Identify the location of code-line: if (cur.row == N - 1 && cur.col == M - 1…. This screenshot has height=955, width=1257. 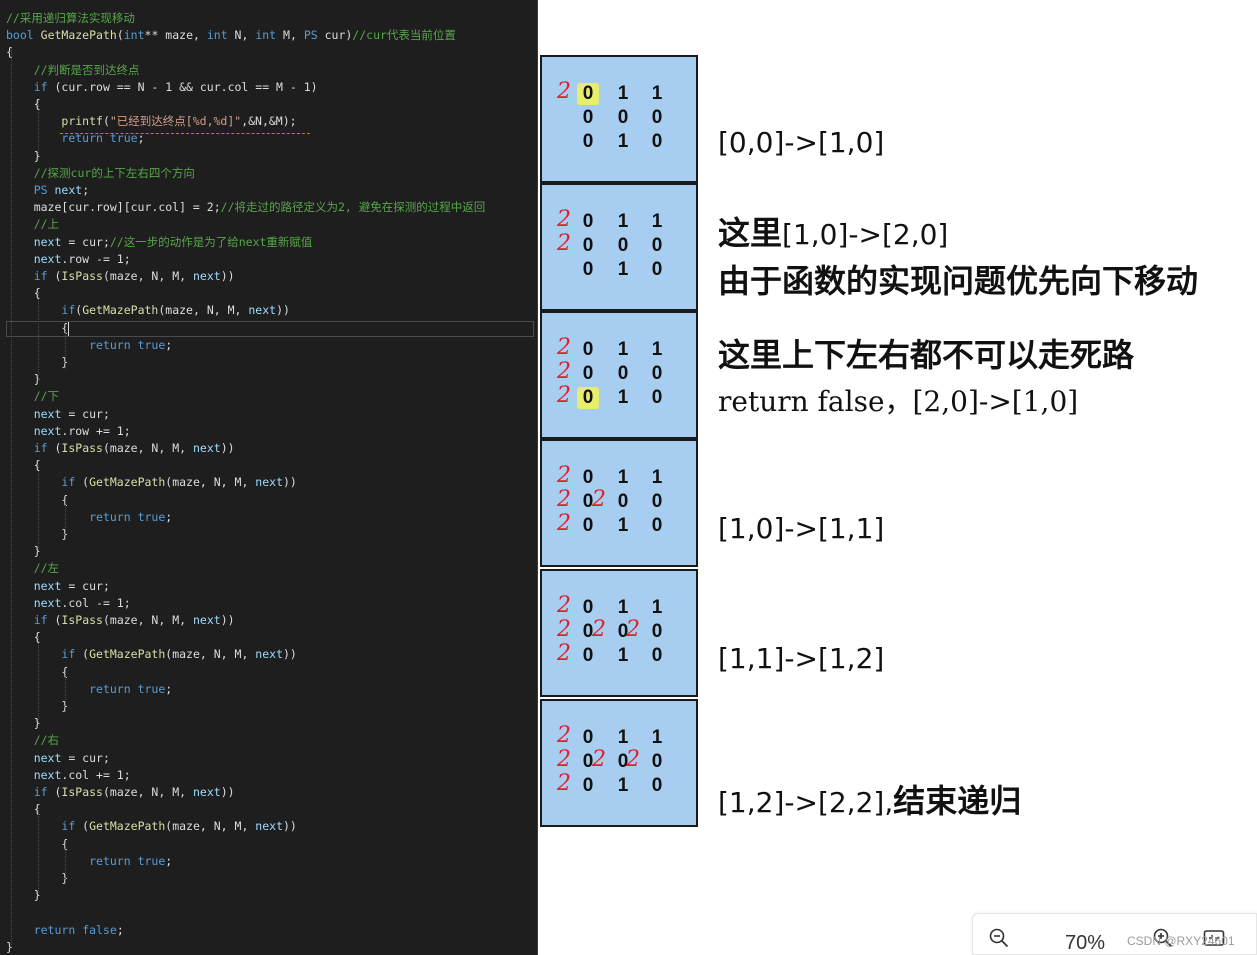
(175, 86).